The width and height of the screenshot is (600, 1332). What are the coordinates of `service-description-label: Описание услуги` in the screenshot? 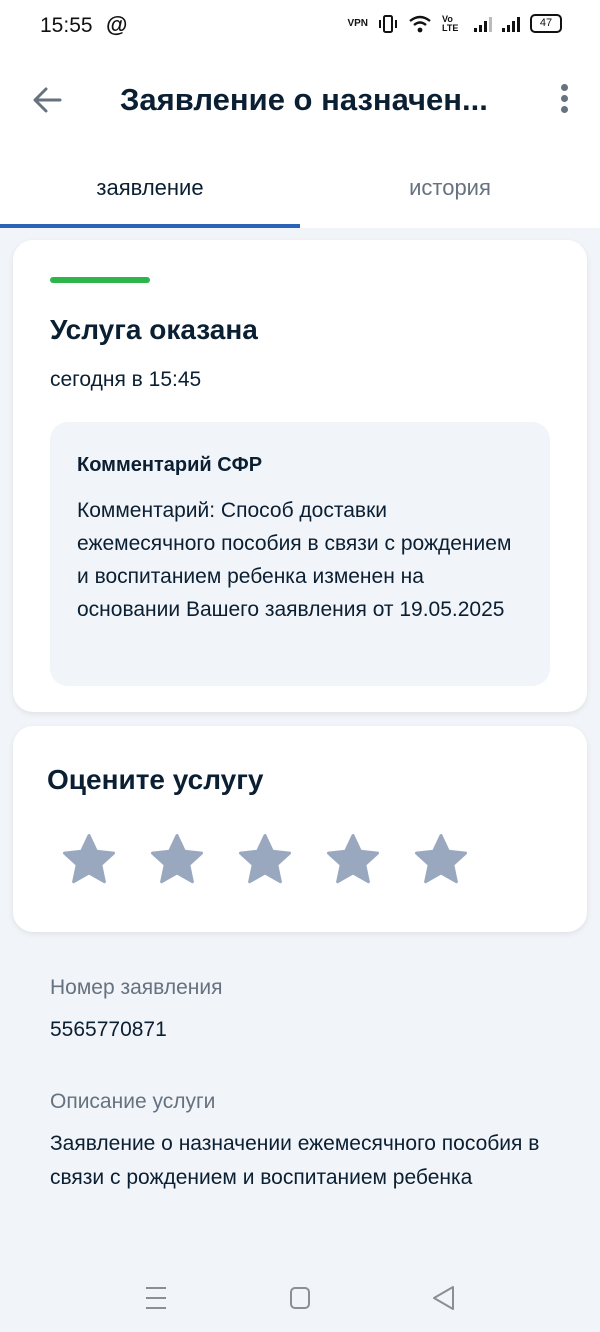 It's located at (133, 1101).